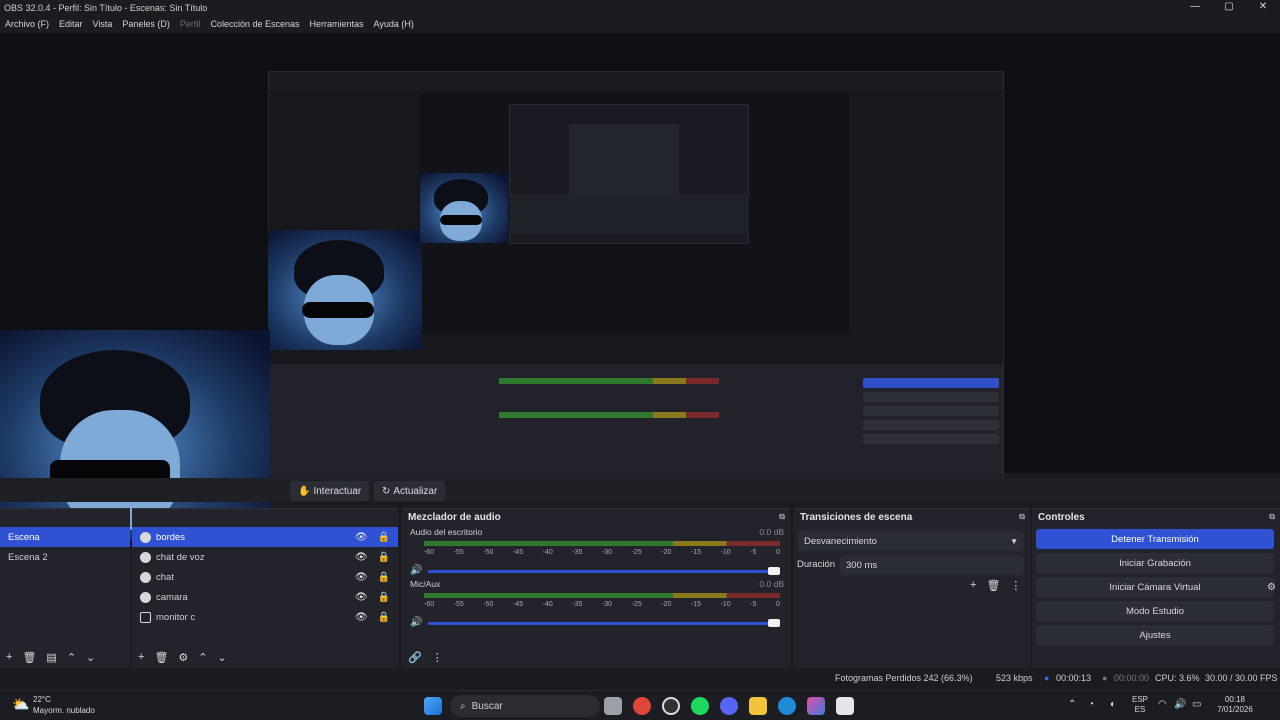 This screenshot has width=1280, height=720. Describe the element at coordinates (265, 597) in the screenshot. I see `source-item: camara 👁 🔒` at that location.